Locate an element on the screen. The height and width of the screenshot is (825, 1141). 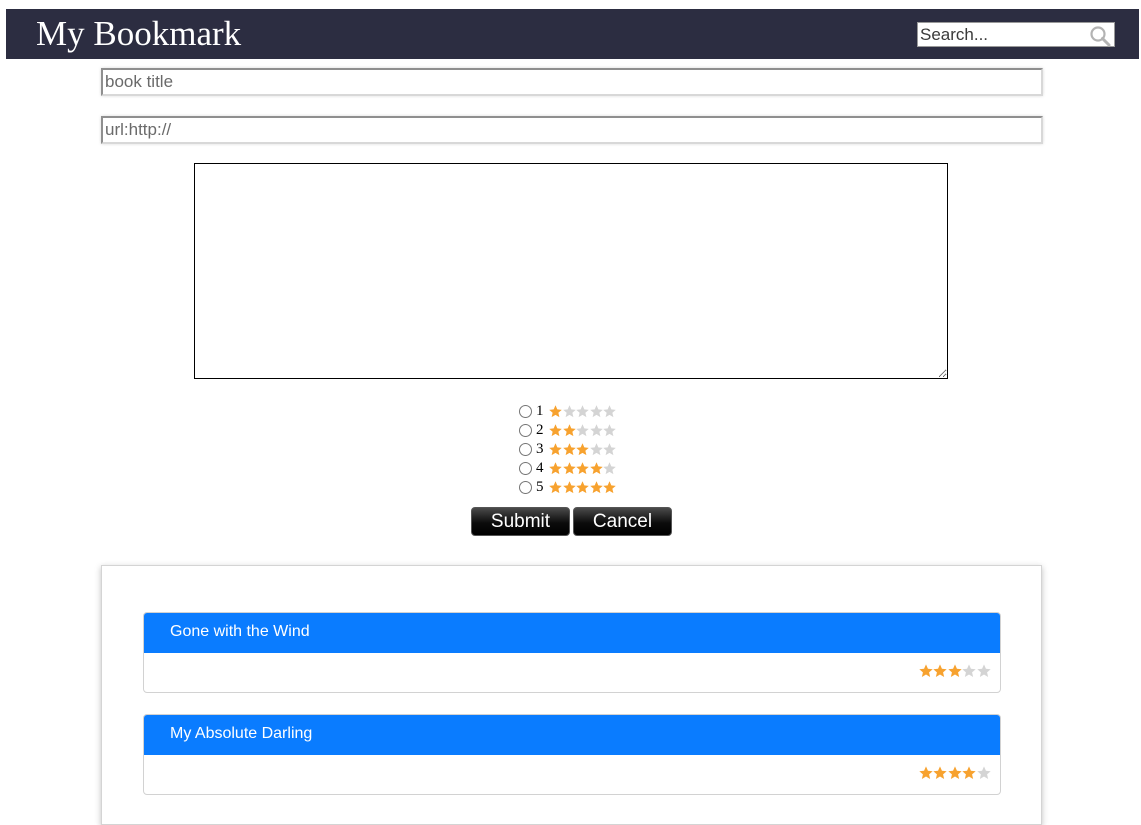
rating-option: 4 is located at coordinates (582, 468).